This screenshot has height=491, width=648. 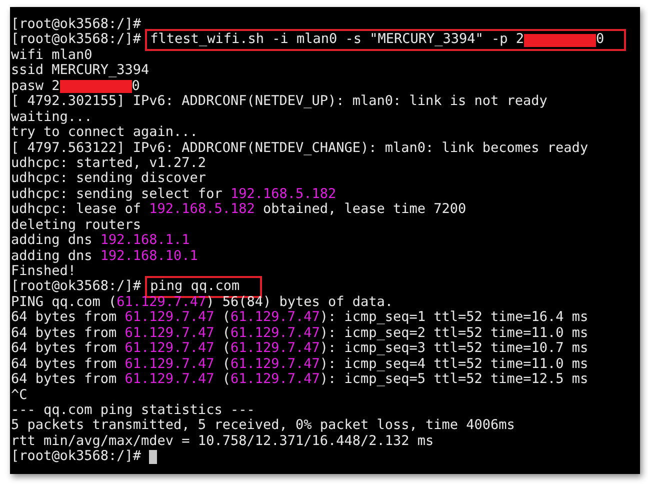 What do you see at coordinates (364, 210) in the screenshot?
I see `terminal-text: obtained, lease time 7200` at bounding box center [364, 210].